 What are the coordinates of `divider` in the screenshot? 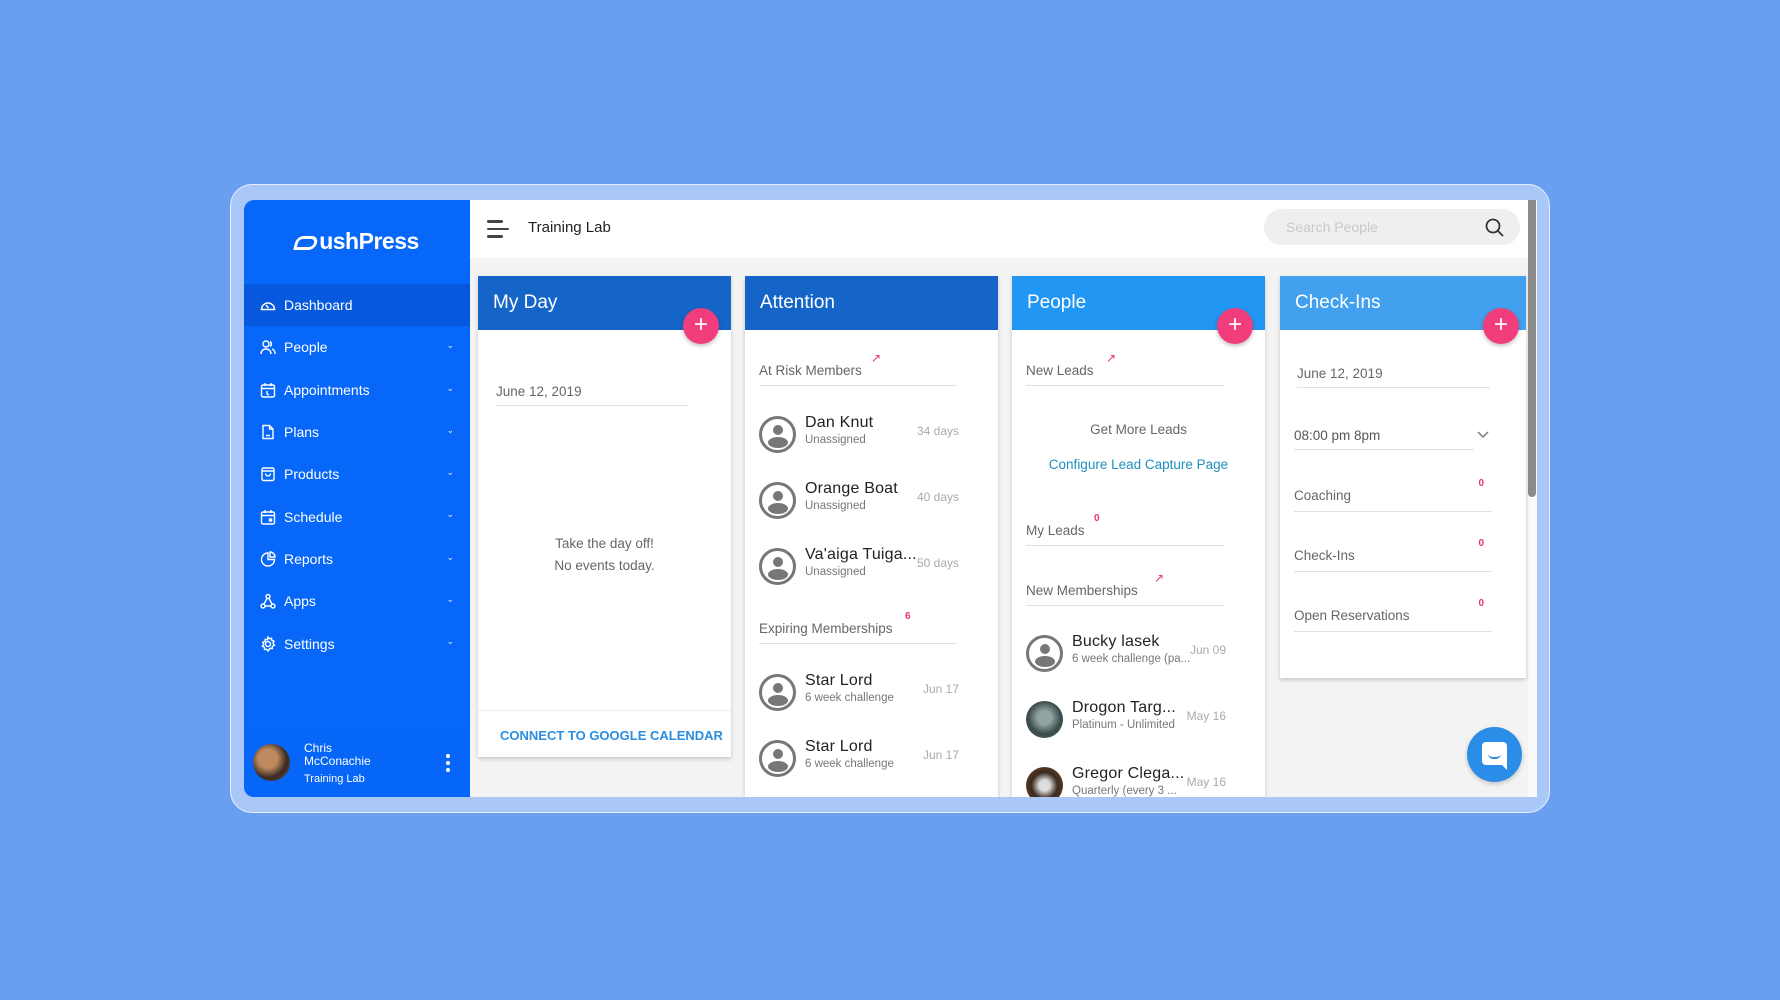 It's located at (604, 710).